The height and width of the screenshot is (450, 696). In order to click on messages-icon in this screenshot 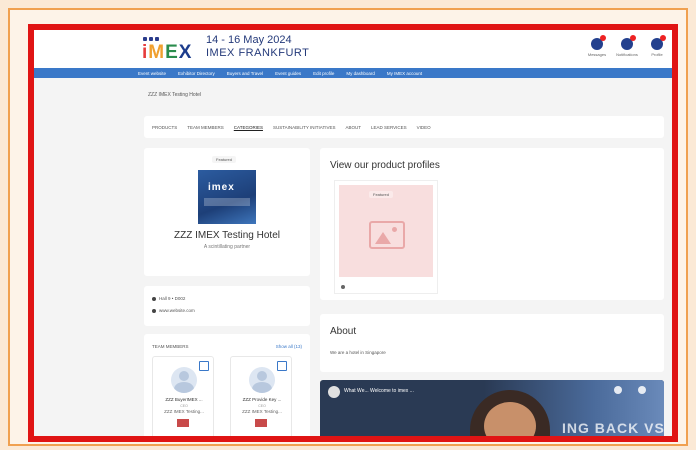, I will do `click(598, 42)`.